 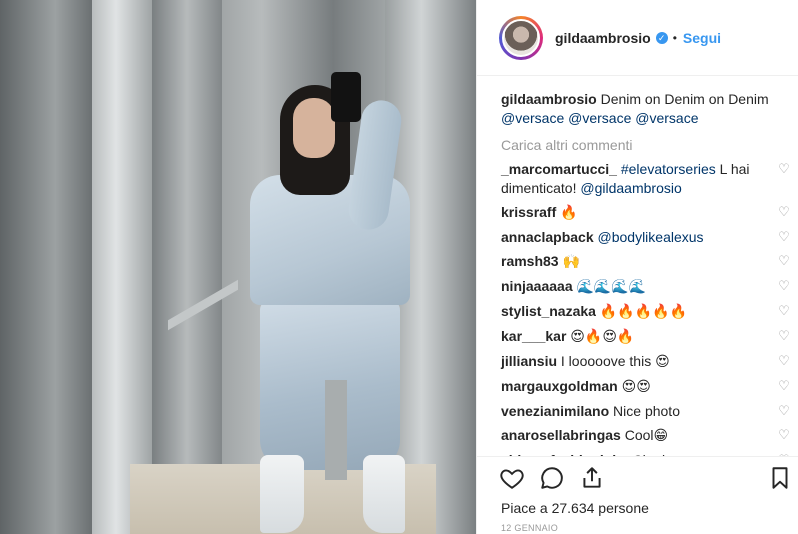 What do you see at coordinates (547, 237) in the screenshot?
I see `comment-username: annaclapback` at bounding box center [547, 237].